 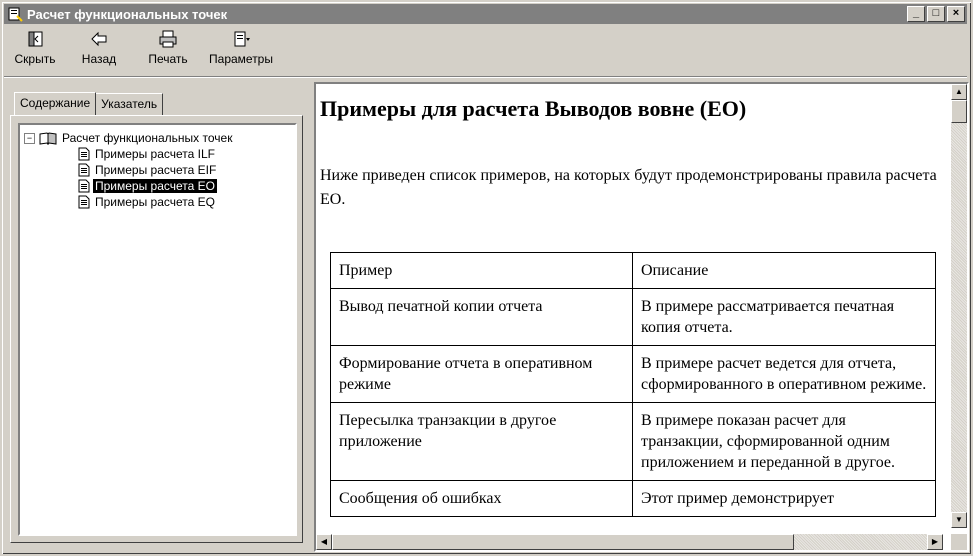 I want to click on vertical-scroll-thumb, so click(x=959, y=111).